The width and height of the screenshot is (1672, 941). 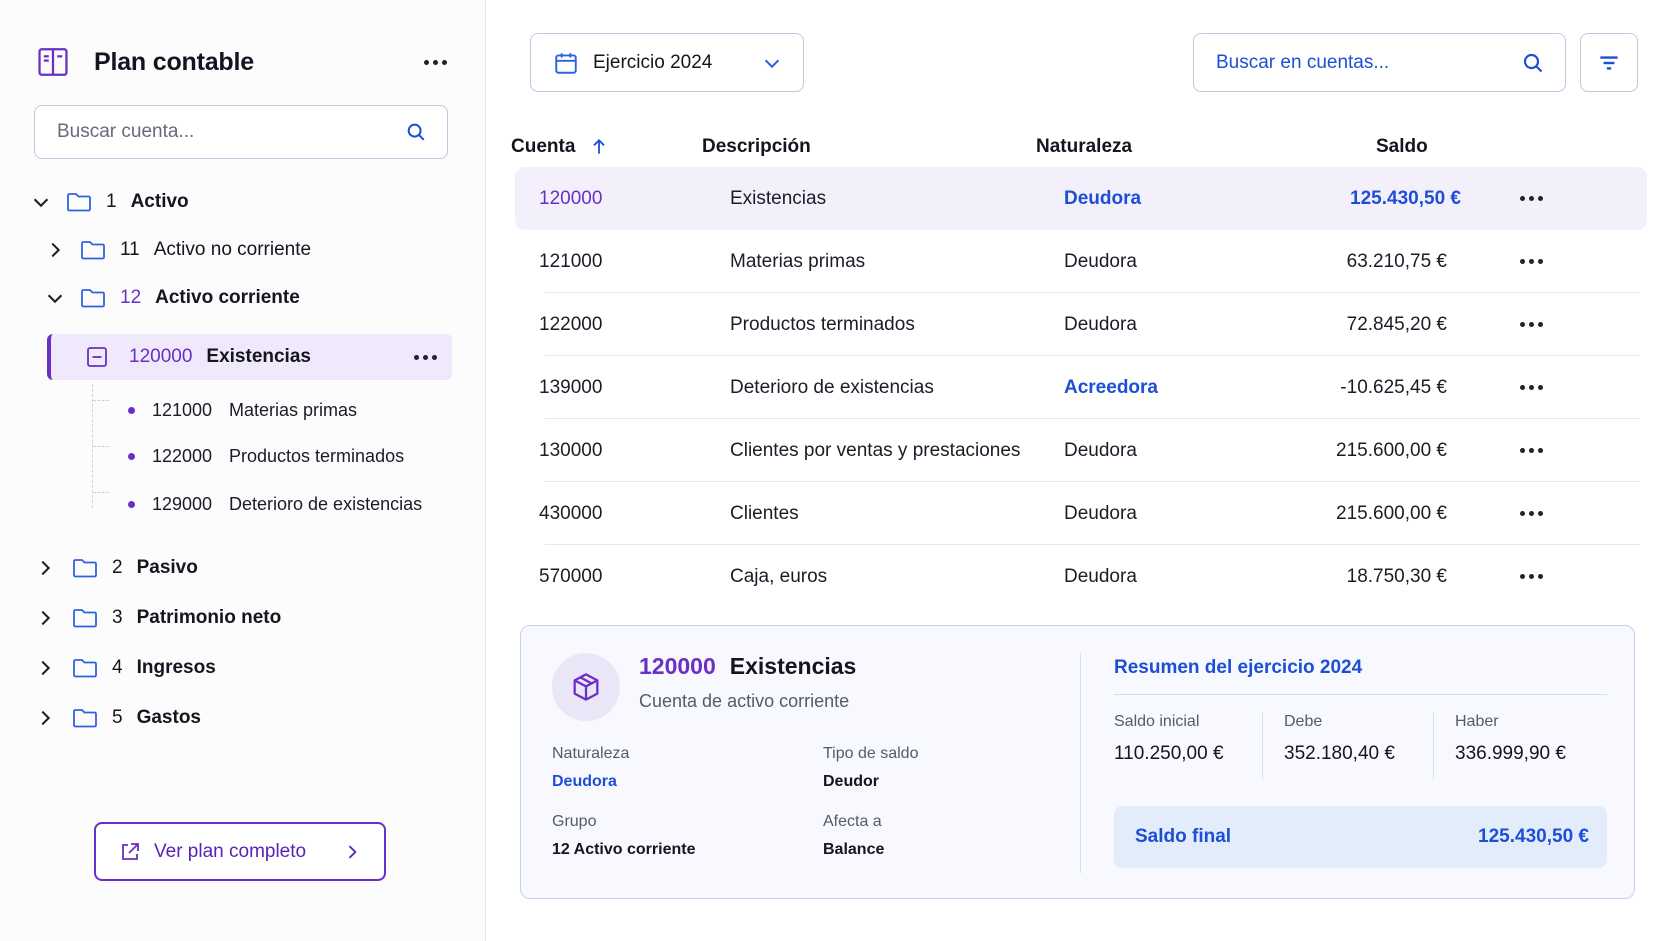 I want to click on field-value: Balance, so click(x=854, y=849).